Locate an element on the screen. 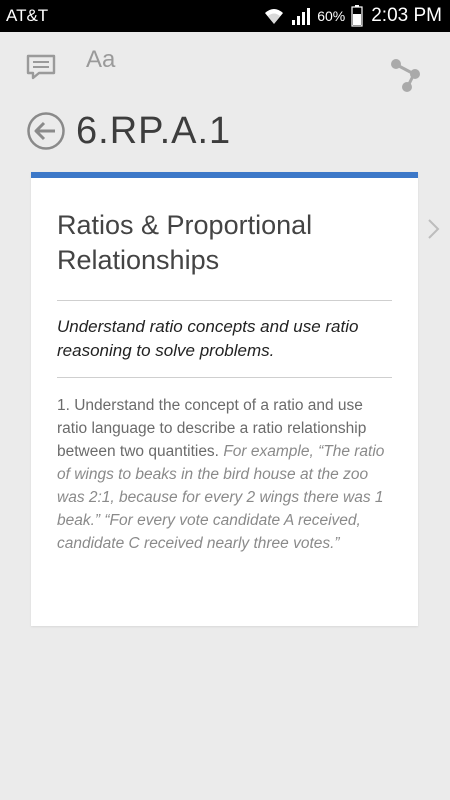 Image resolution: width=450 pixels, height=800 pixels. page-title: 6.RP.A.1 is located at coordinates (154, 130).